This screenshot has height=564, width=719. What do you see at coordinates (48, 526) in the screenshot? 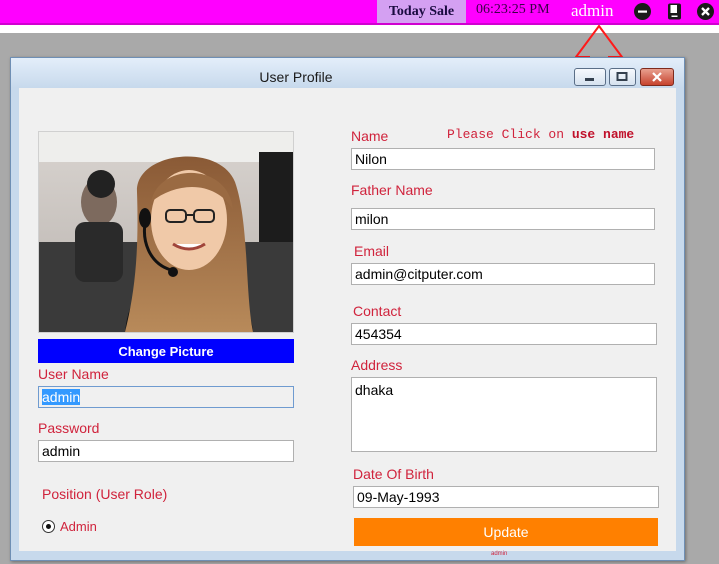
I see `role-admin-radio` at bounding box center [48, 526].